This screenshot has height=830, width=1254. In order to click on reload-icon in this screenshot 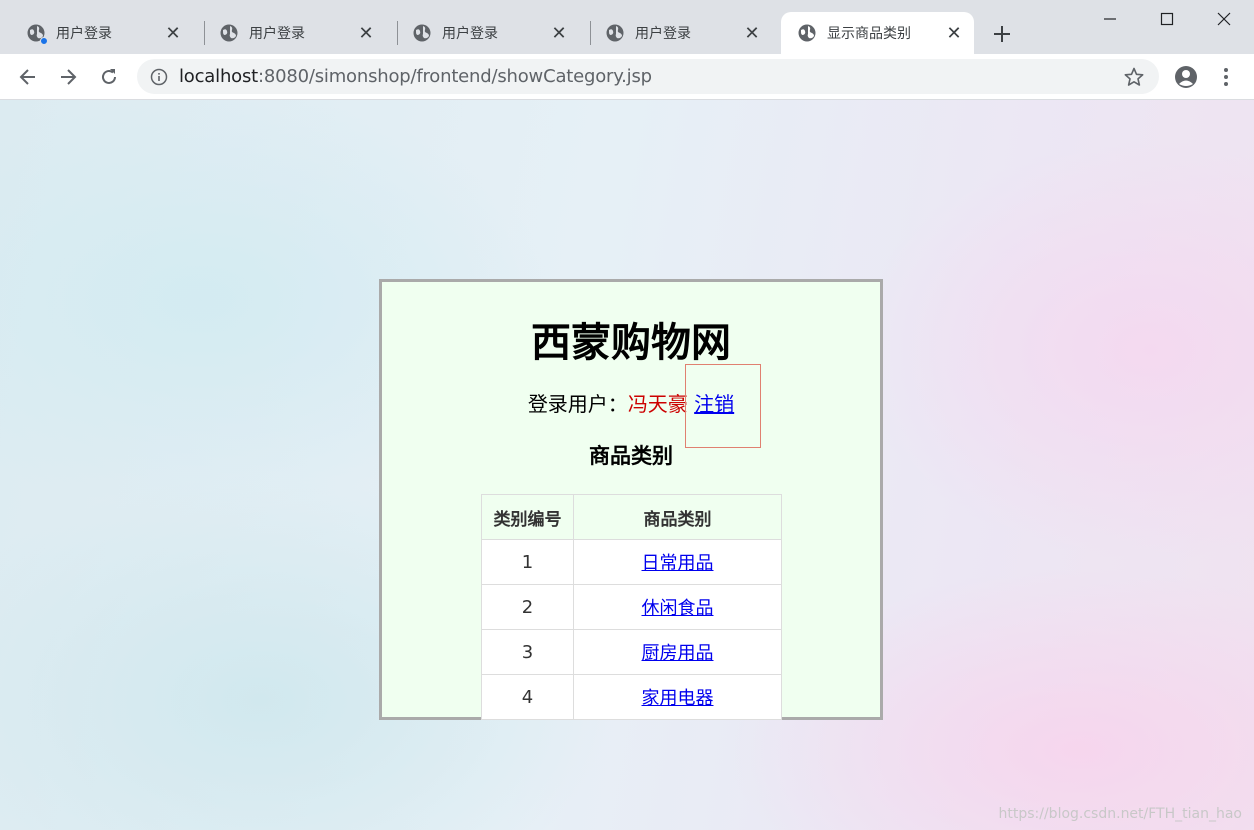, I will do `click(109, 77)`.